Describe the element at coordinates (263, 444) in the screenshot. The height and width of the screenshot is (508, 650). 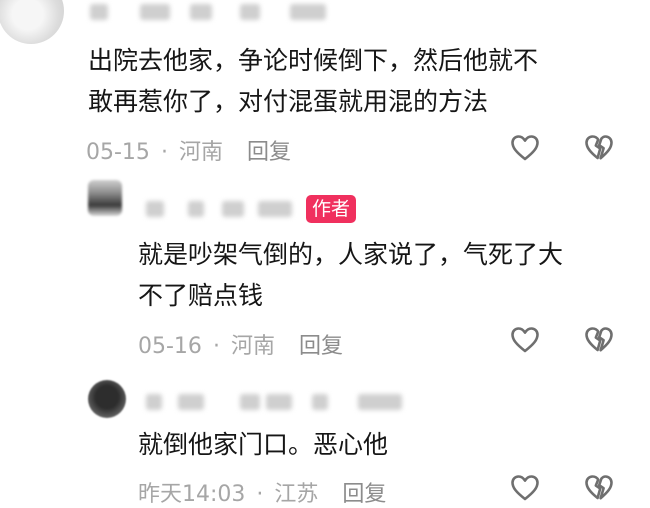
I see `comment-text: 就倒他家门口。恶心他` at that location.